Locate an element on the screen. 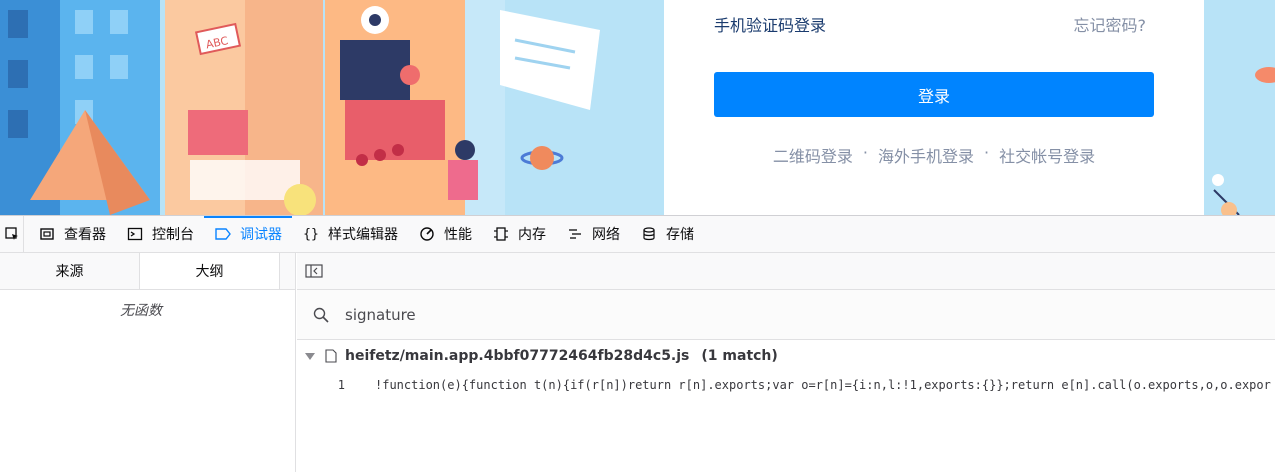  element-picker-icon is located at coordinates (11, 233).